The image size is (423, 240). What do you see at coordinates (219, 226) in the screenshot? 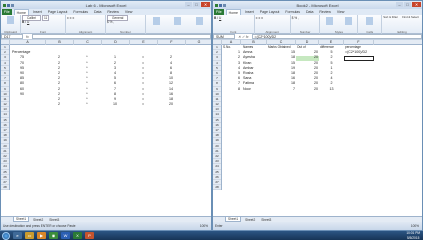
I see `status-text: Enter` at bounding box center [219, 226].